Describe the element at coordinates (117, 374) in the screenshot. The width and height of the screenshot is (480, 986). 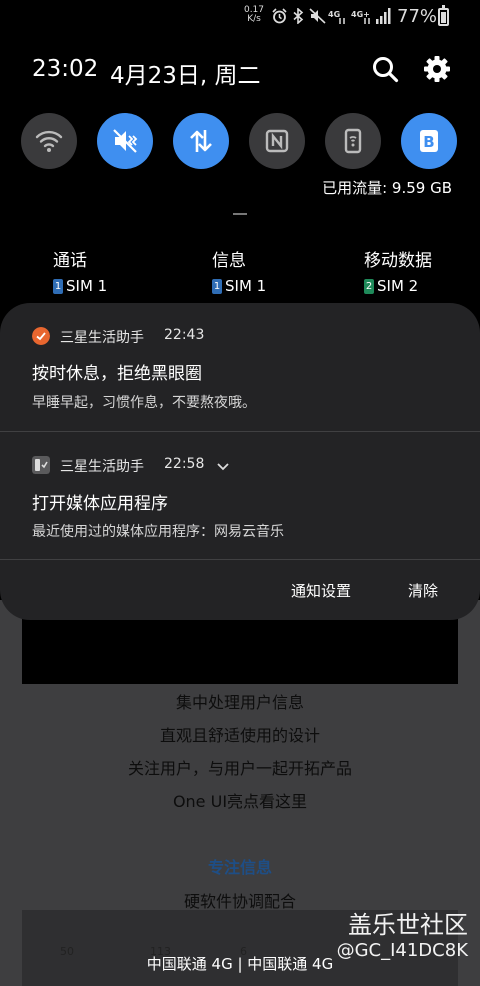
I see `notification-title: 按时休息，拒绝黑眼圈` at that location.